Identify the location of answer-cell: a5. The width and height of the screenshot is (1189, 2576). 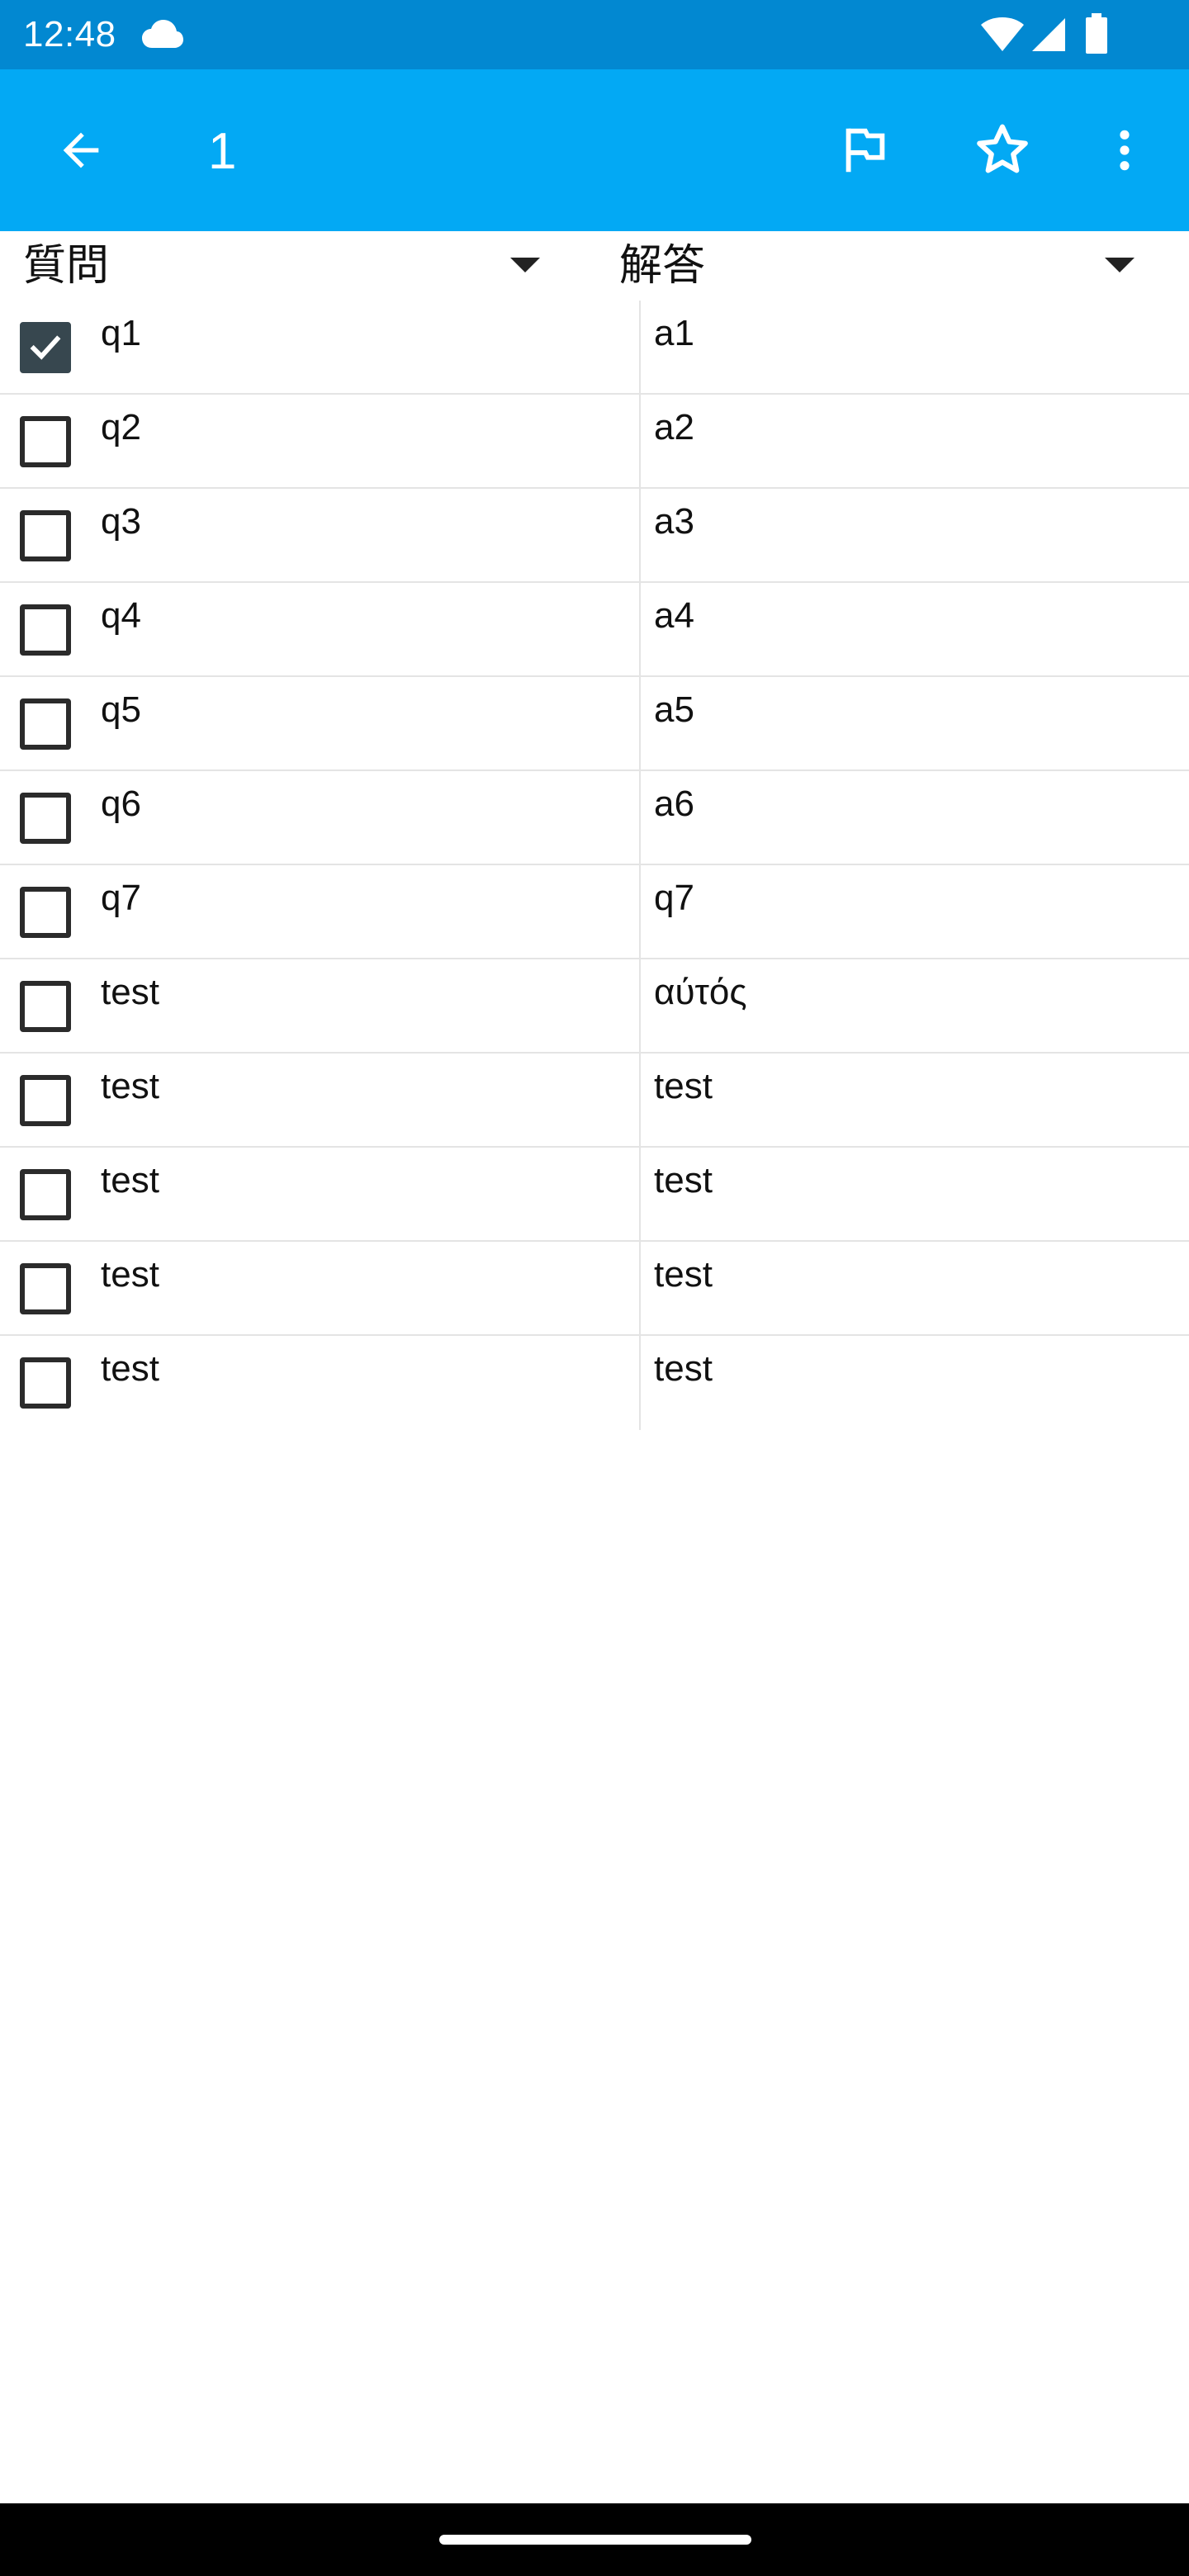
(915, 723).